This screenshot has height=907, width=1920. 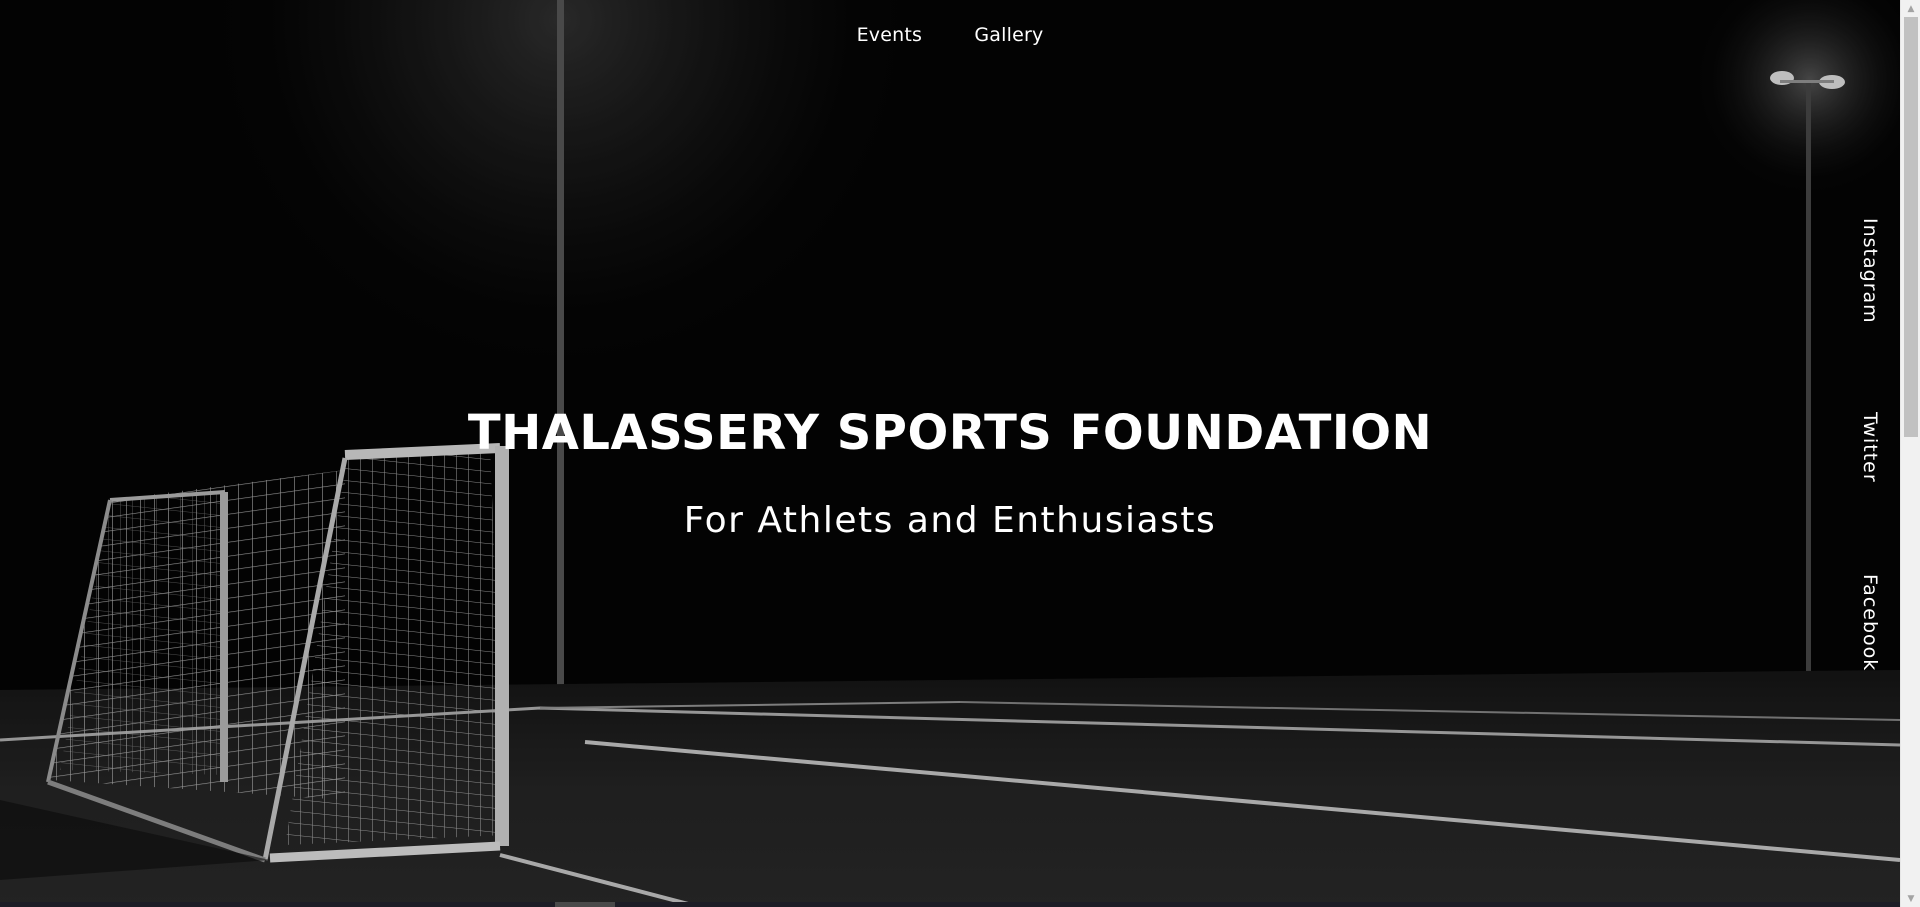 I want to click on scroll-up-arrow-icon: ▲, so click(x=1910, y=8).